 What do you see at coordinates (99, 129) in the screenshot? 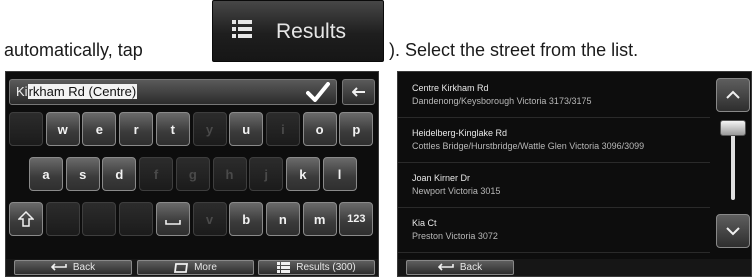
I see `key-e: e` at bounding box center [99, 129].